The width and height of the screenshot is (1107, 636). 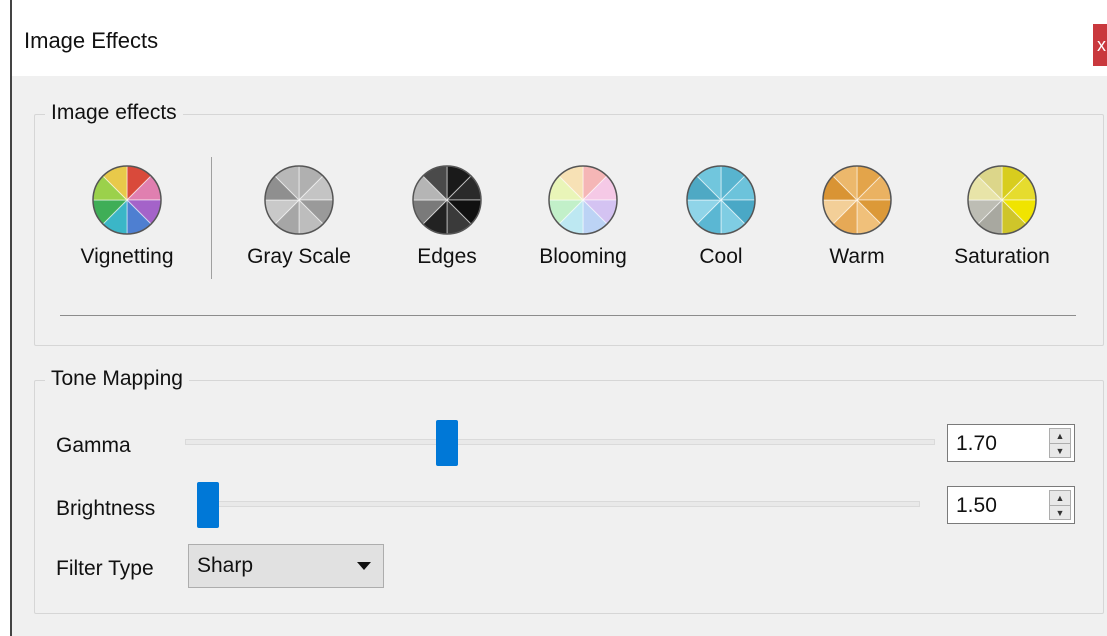 What do you see at coordinates (976, 506) in the screenshot?
I see `brightness-value: 1.50` at bounding box center [976, 506].